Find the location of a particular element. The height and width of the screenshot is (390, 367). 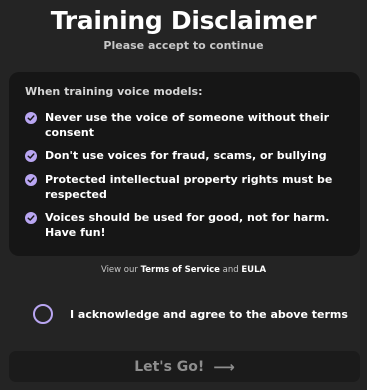

eula-link: EULA is located at coordinates (253, 270).